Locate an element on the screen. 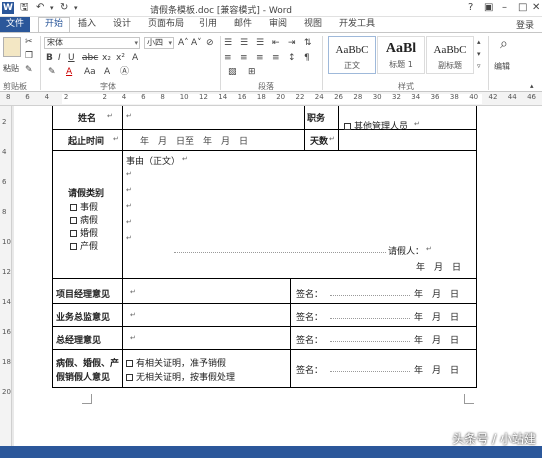 Image resolution: width=542 pixels, height=458 pixels. shading-icon: ▧ is located at coordinates (232, 72).